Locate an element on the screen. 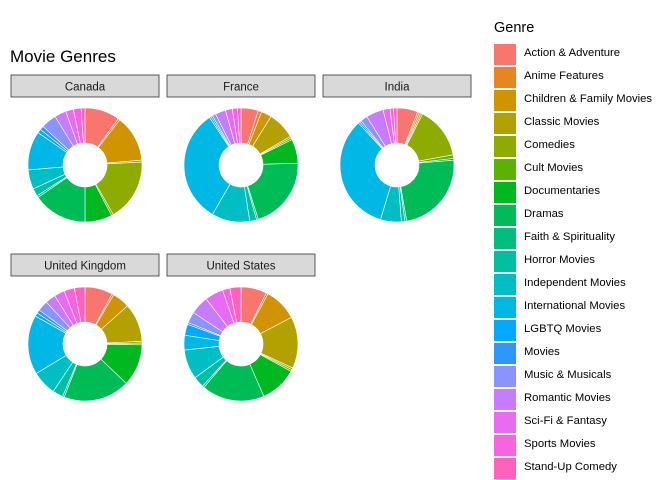 The image size is (672, 480). legend-item-cult-movies: Cult Movies is located at coordinates (538, 169).